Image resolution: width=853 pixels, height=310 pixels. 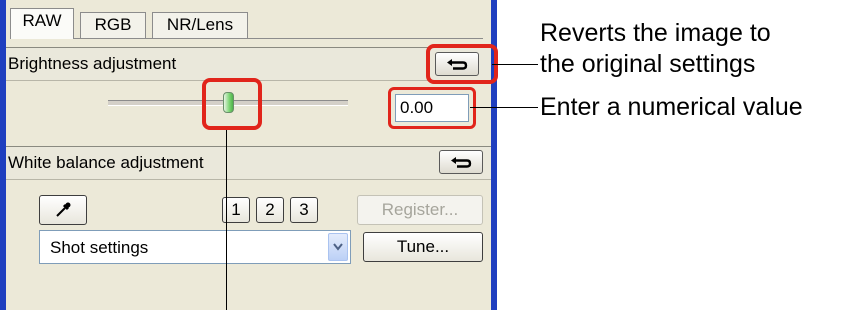 What do you see at coordinates (106, 162) in the screenshot?
I see `white-balance-title: White balance adjustment` at bounding box center [106, 162].